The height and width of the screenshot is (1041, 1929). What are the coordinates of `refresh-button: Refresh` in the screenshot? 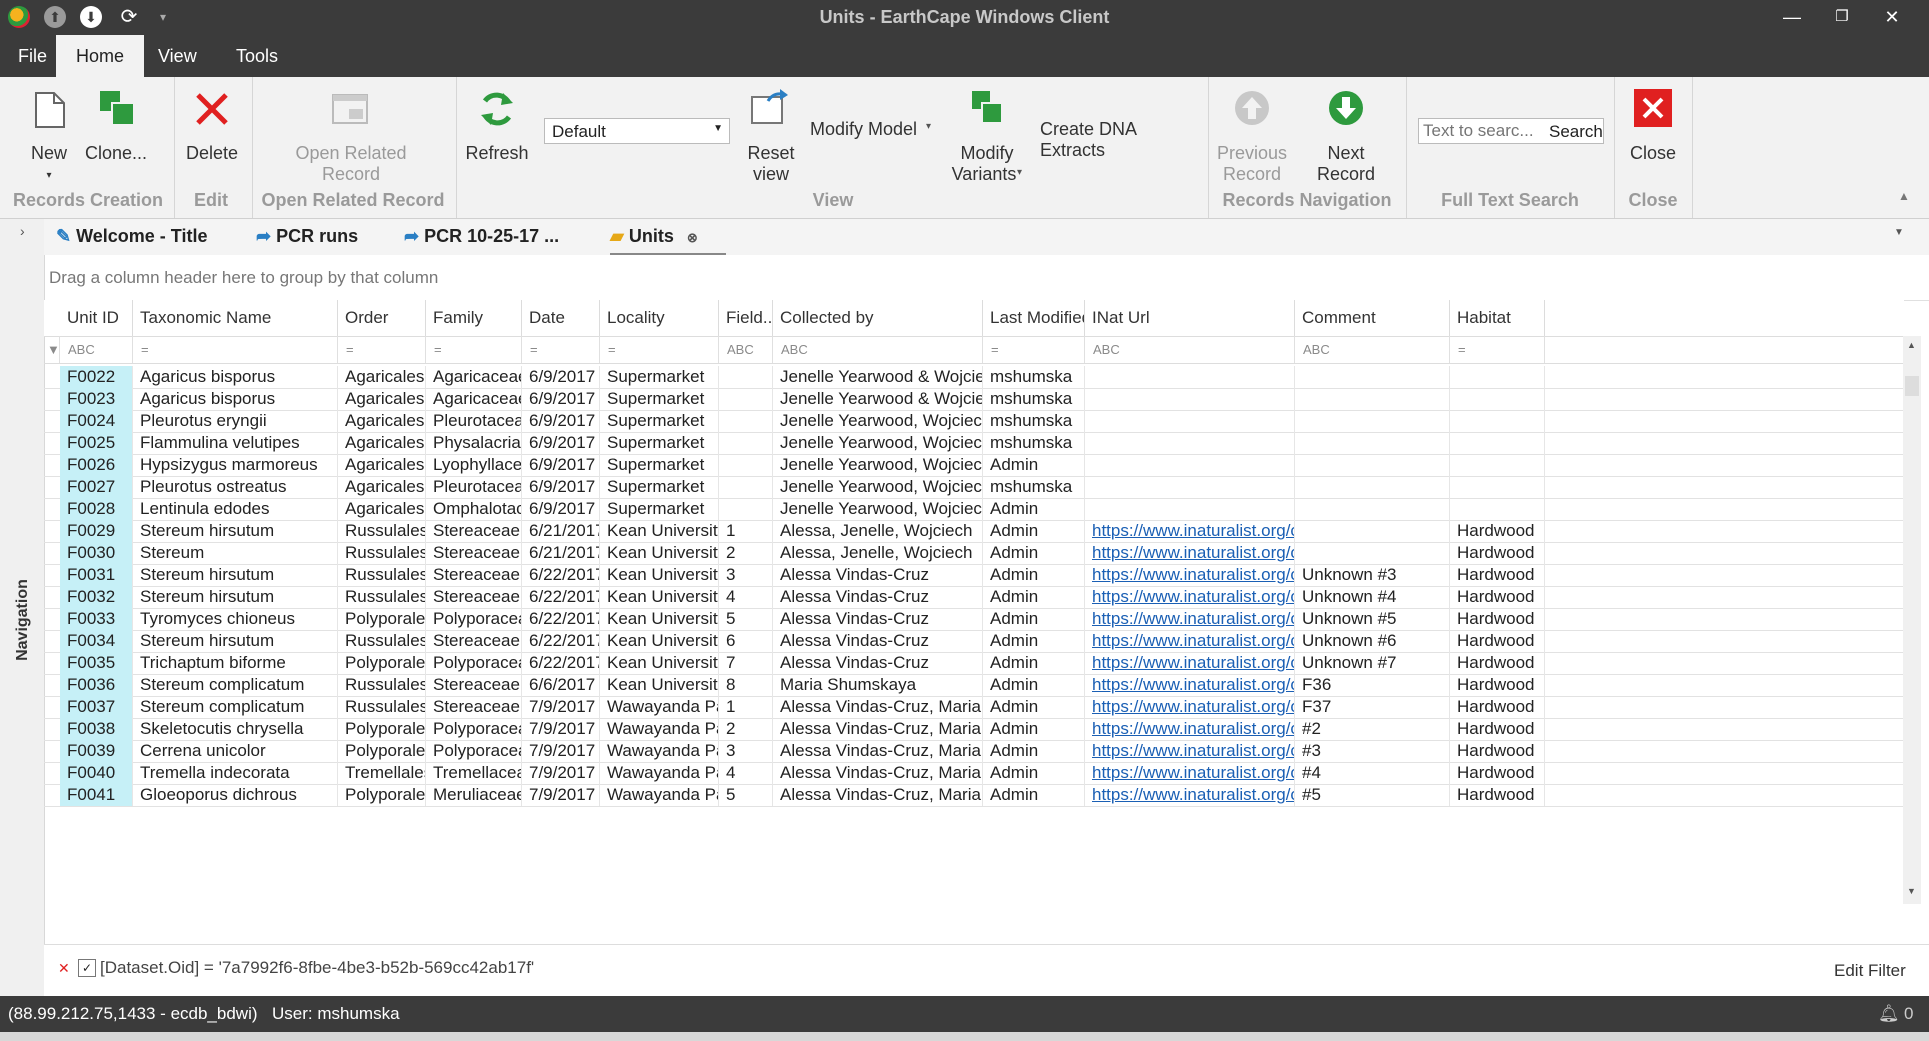 It's located at (497, 135).